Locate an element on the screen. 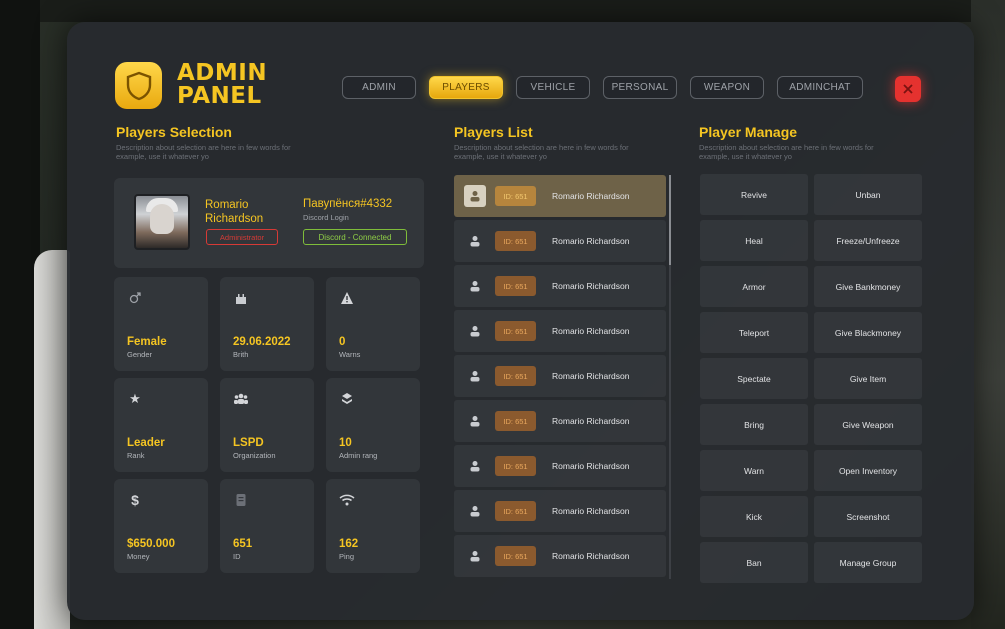  scrollbar-thumb is located at coordinates (670, 220).